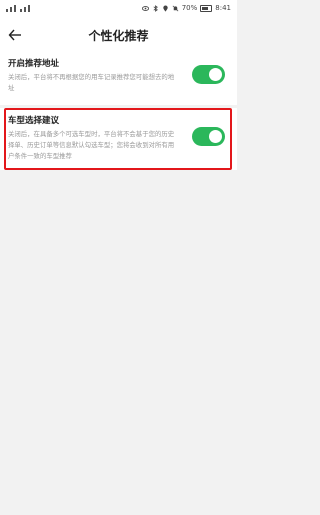 The height and width of the screenshot is (515, 320). Describe the element at coordinates (145, 8) in the screenshot. I see `eye-icon` at that location.